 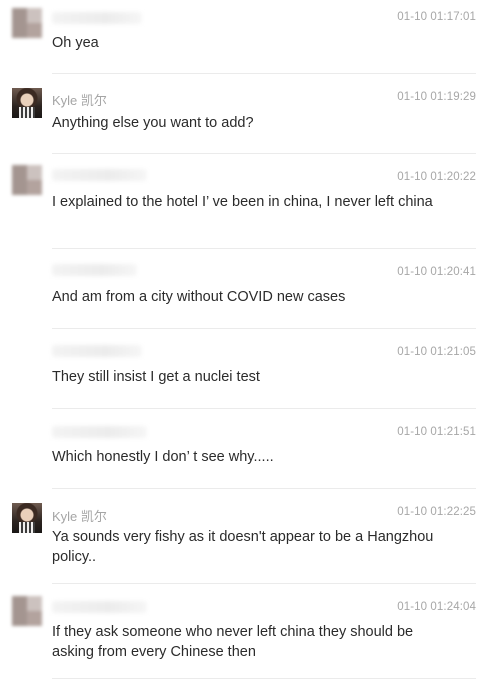 What do you see at coordinates (436, 512) in the screenshot?
I see `message-time: 01-10 01:22:25` at bounding box center [436, 512].